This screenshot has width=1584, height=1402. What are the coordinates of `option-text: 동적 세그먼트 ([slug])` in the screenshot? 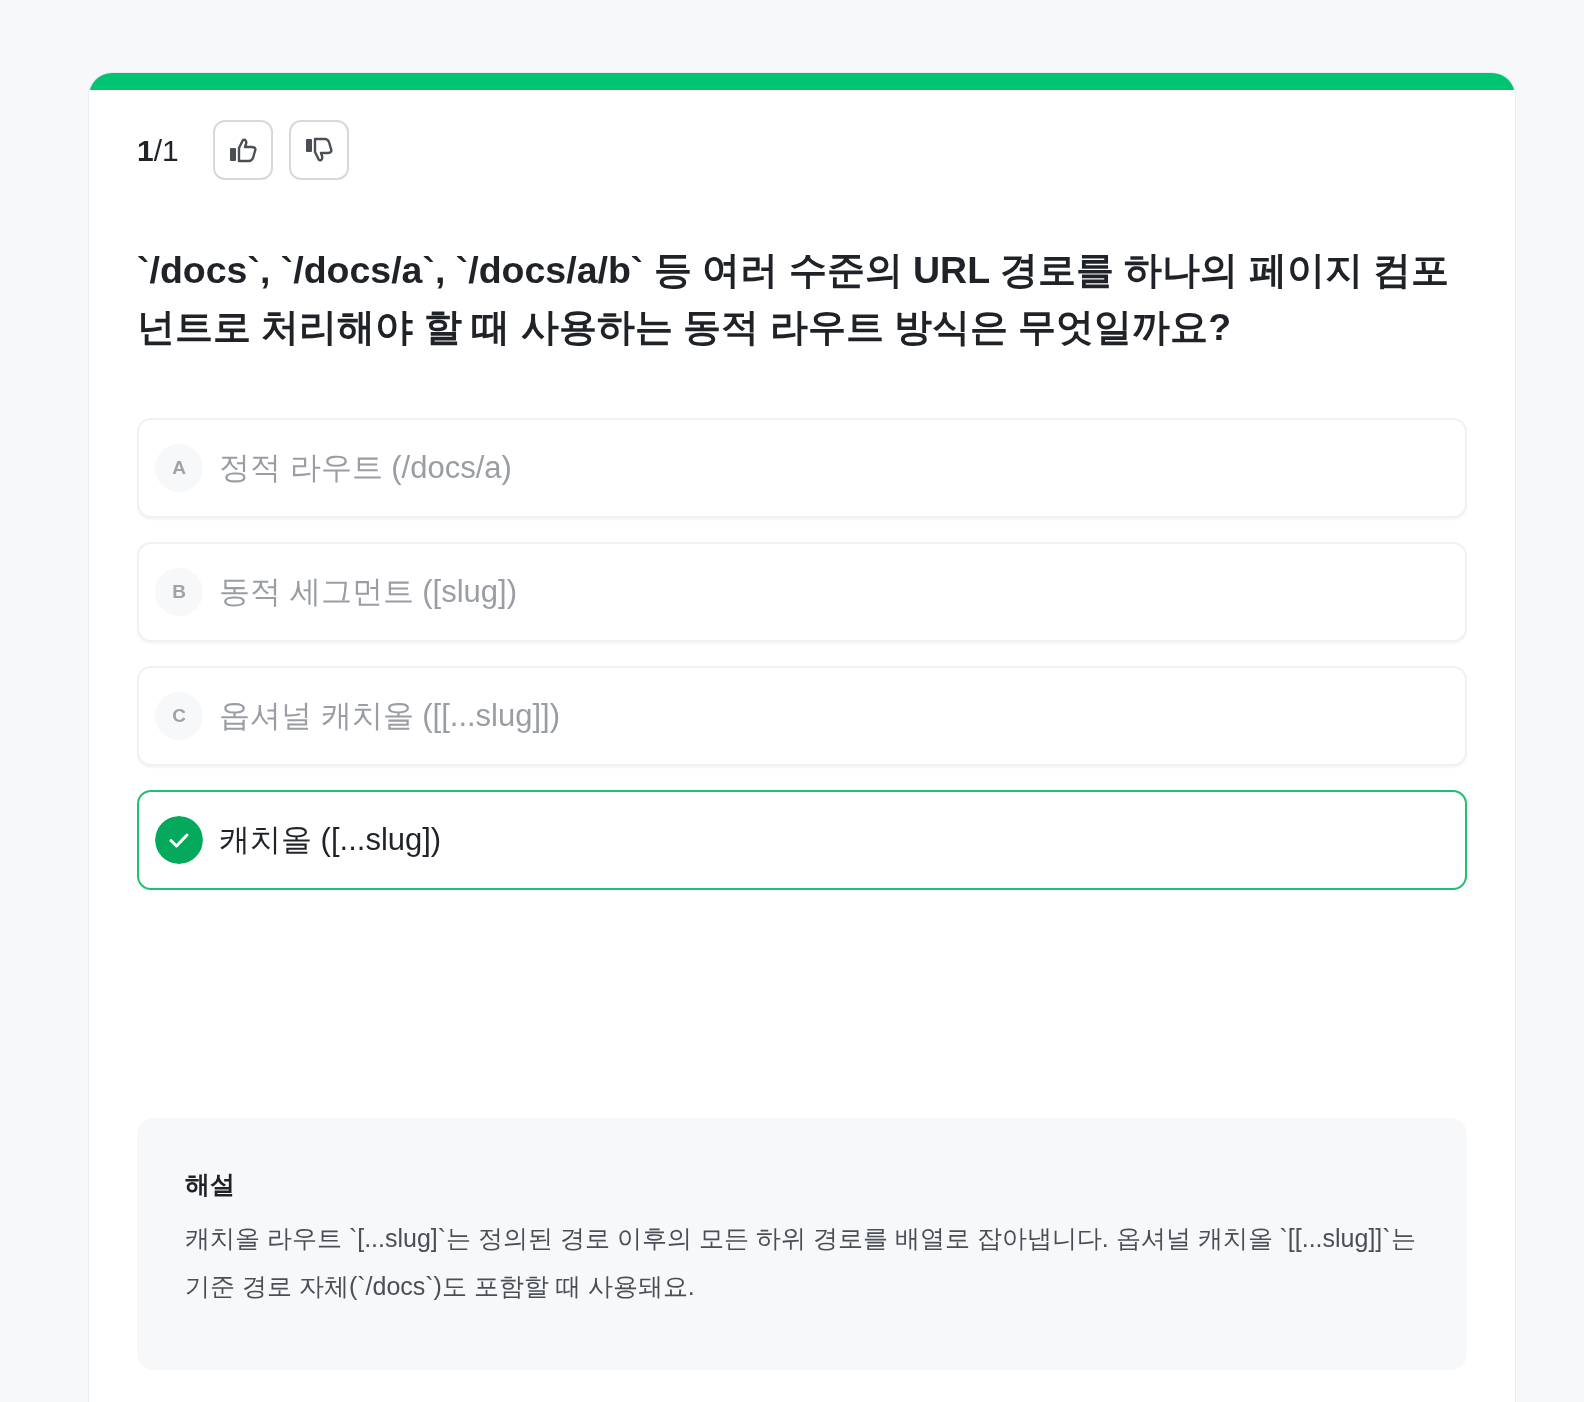 It's located at (368, 591).